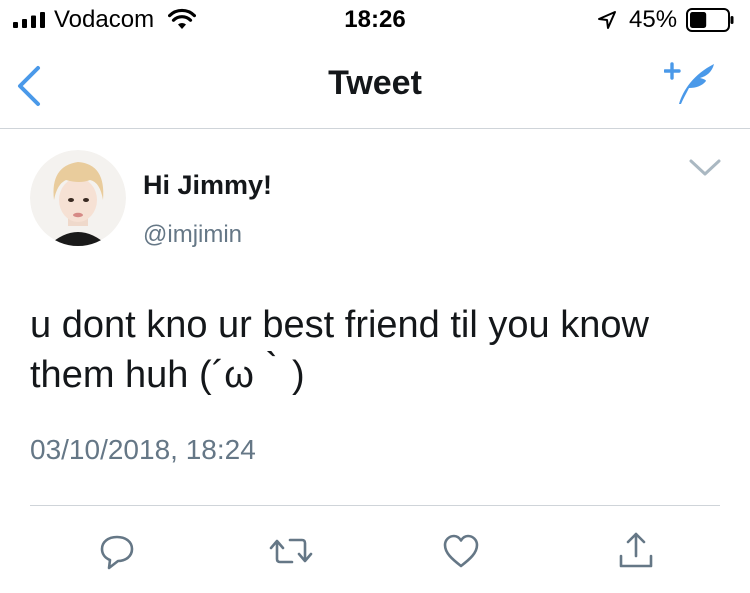 The image size is (750, 593). I want to click on compose-tweet-icon, so click(691, 83).